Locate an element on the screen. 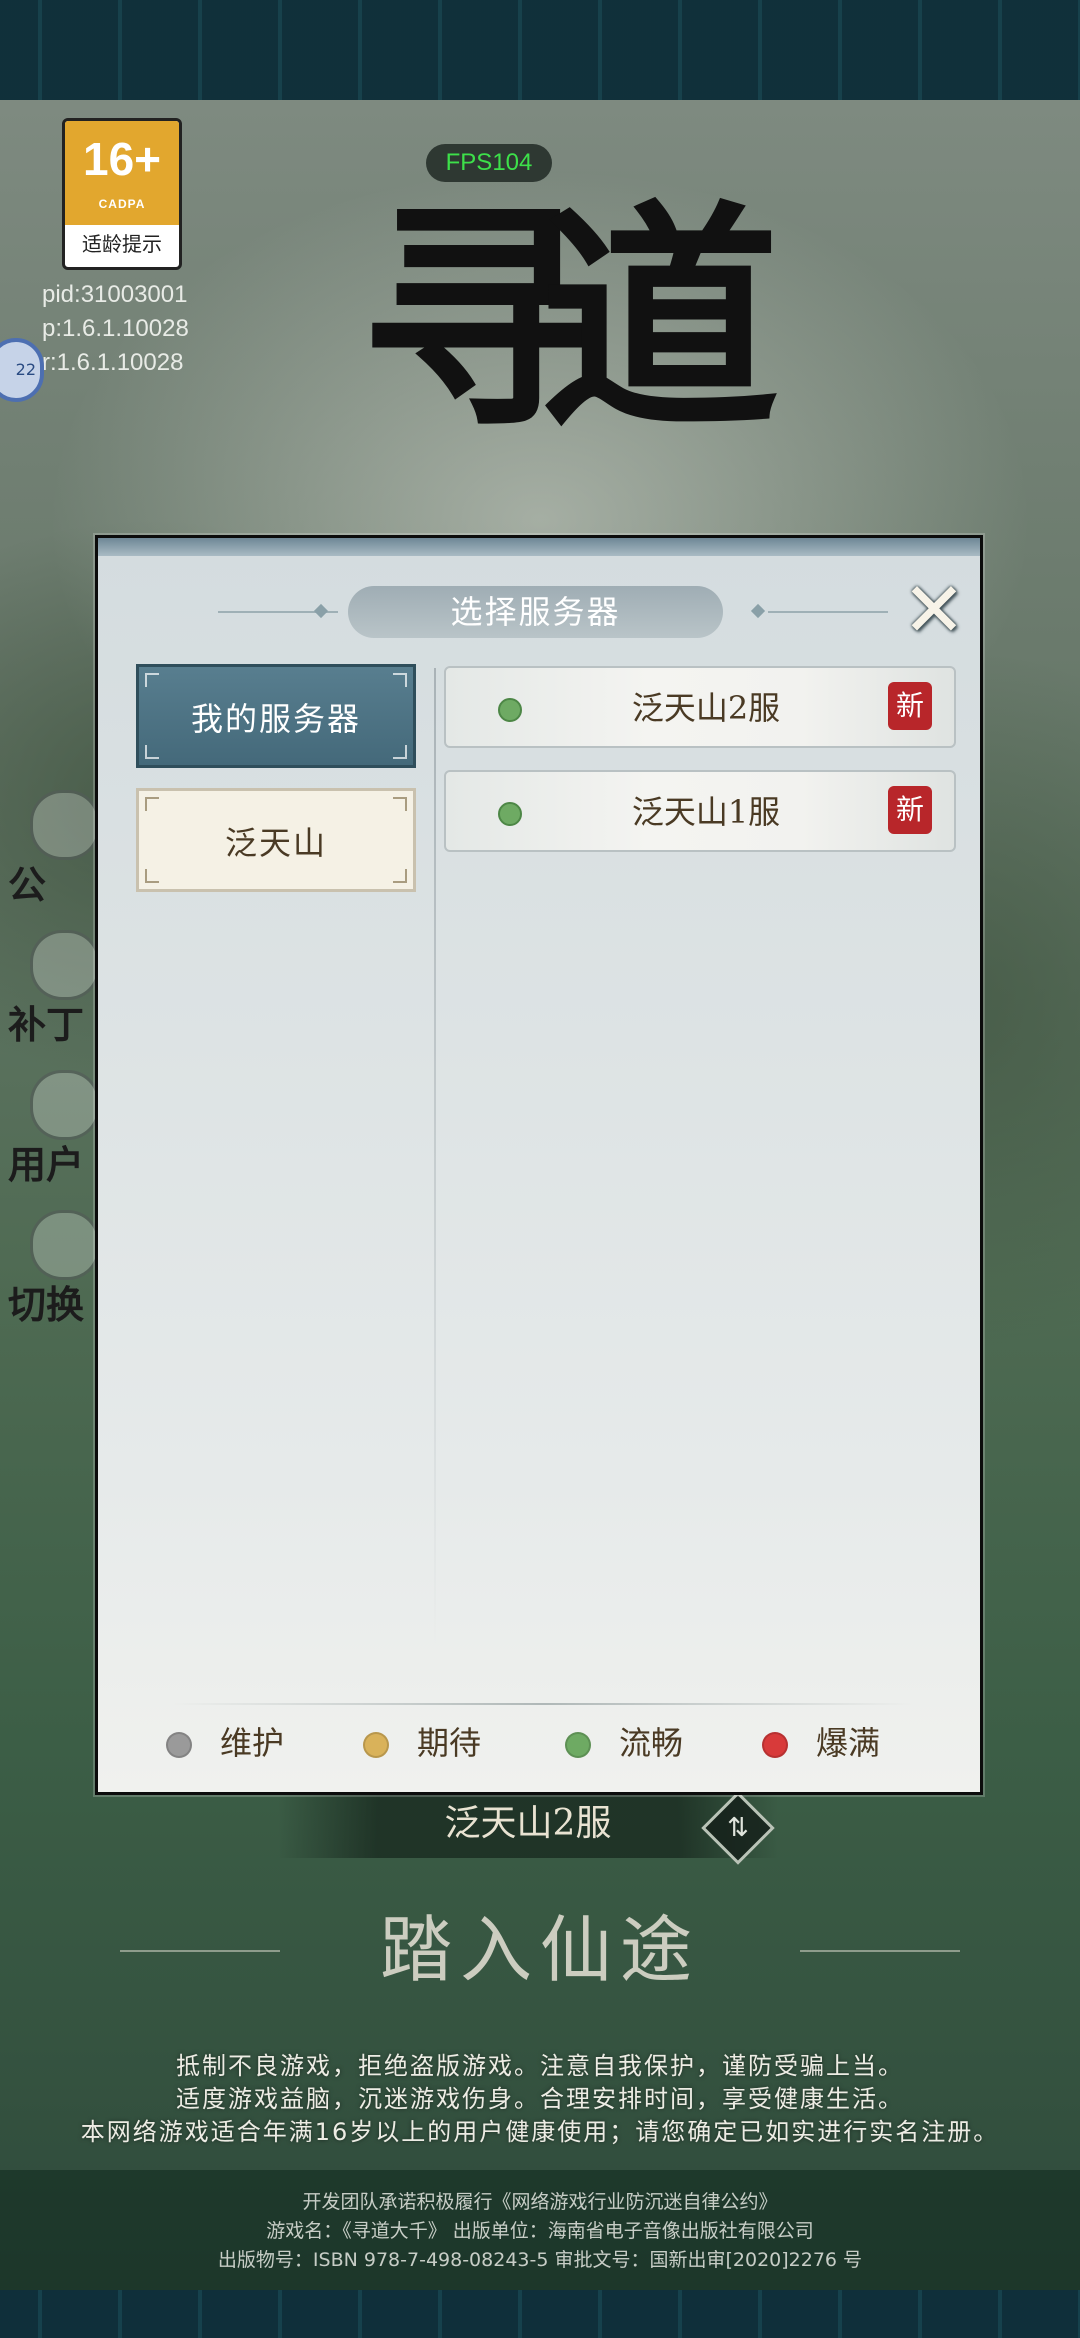 This screenshot has width=1080, height=2338. tab-my-servers-label: 我的服务器 is located at coordinates (275, 719).